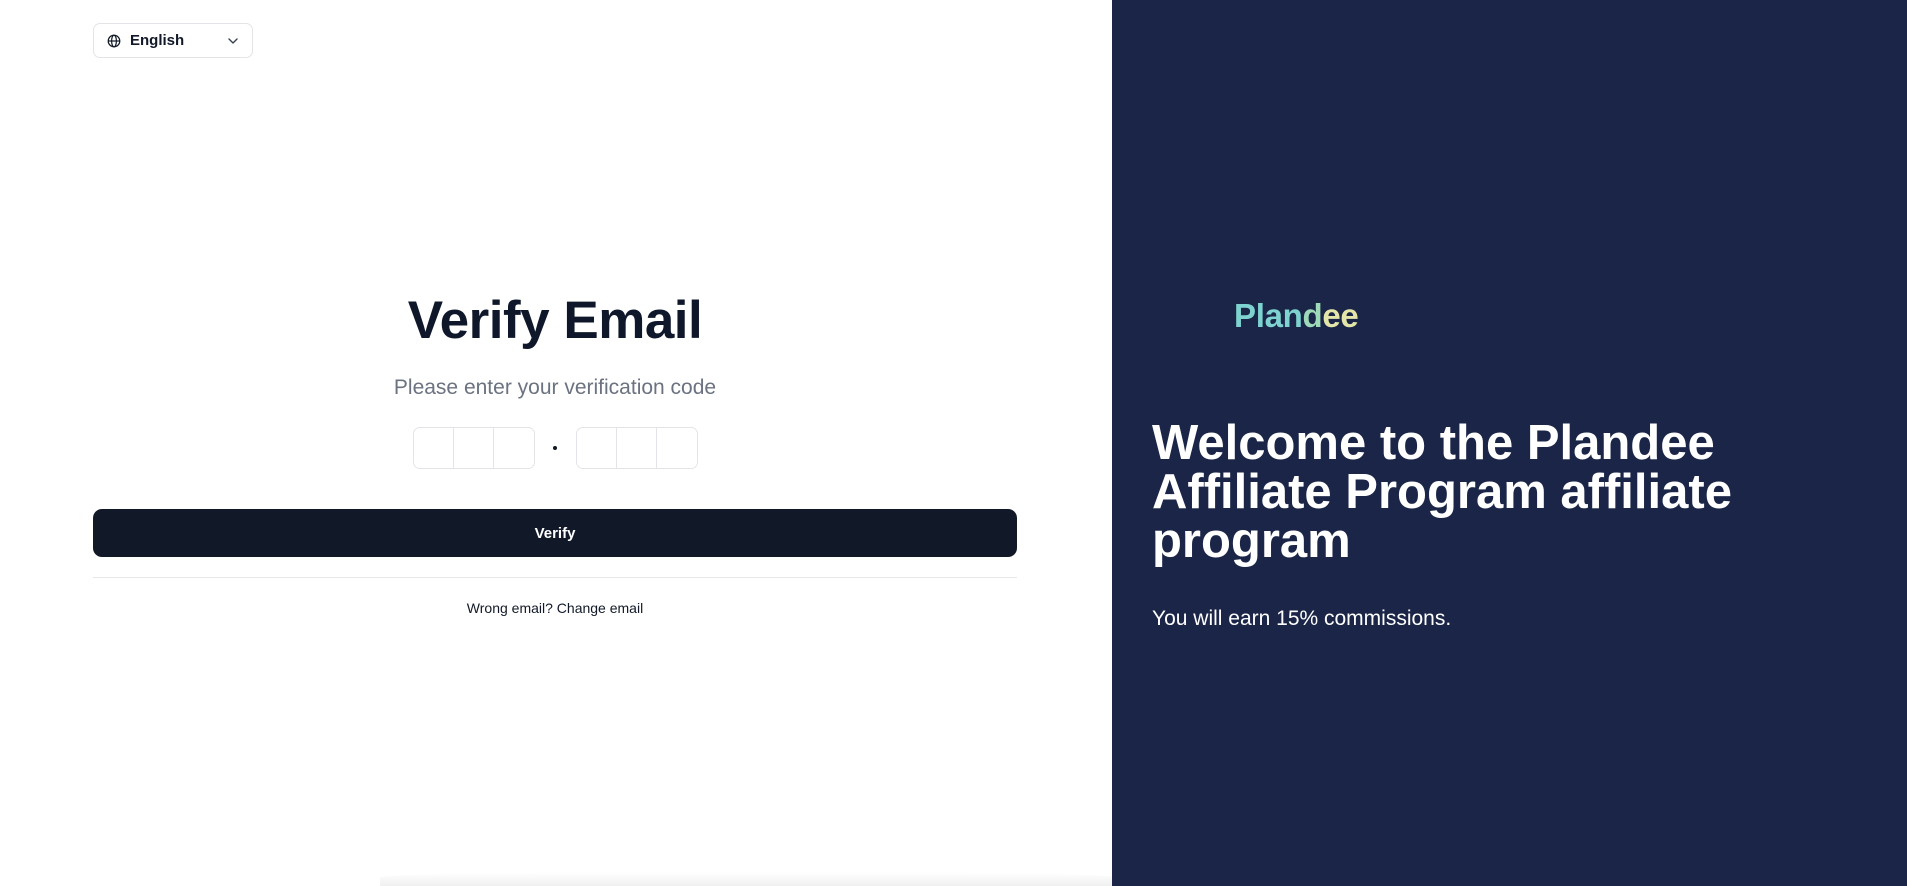 The image size is (1907, 886). Describe the element at coordinates (750, 879) in the screenshot. I see `bottom-shadow` at that location.